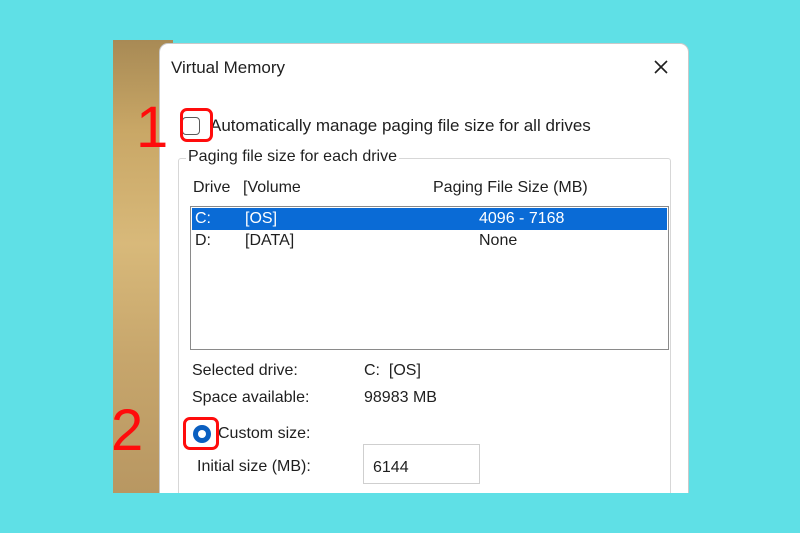 The height and width of the screenshot is (533, 800). What do you see at coordinates (270, 240) in the screenshot?
I see `drive-volume: [DATA]` at bounding box center [270, 240].